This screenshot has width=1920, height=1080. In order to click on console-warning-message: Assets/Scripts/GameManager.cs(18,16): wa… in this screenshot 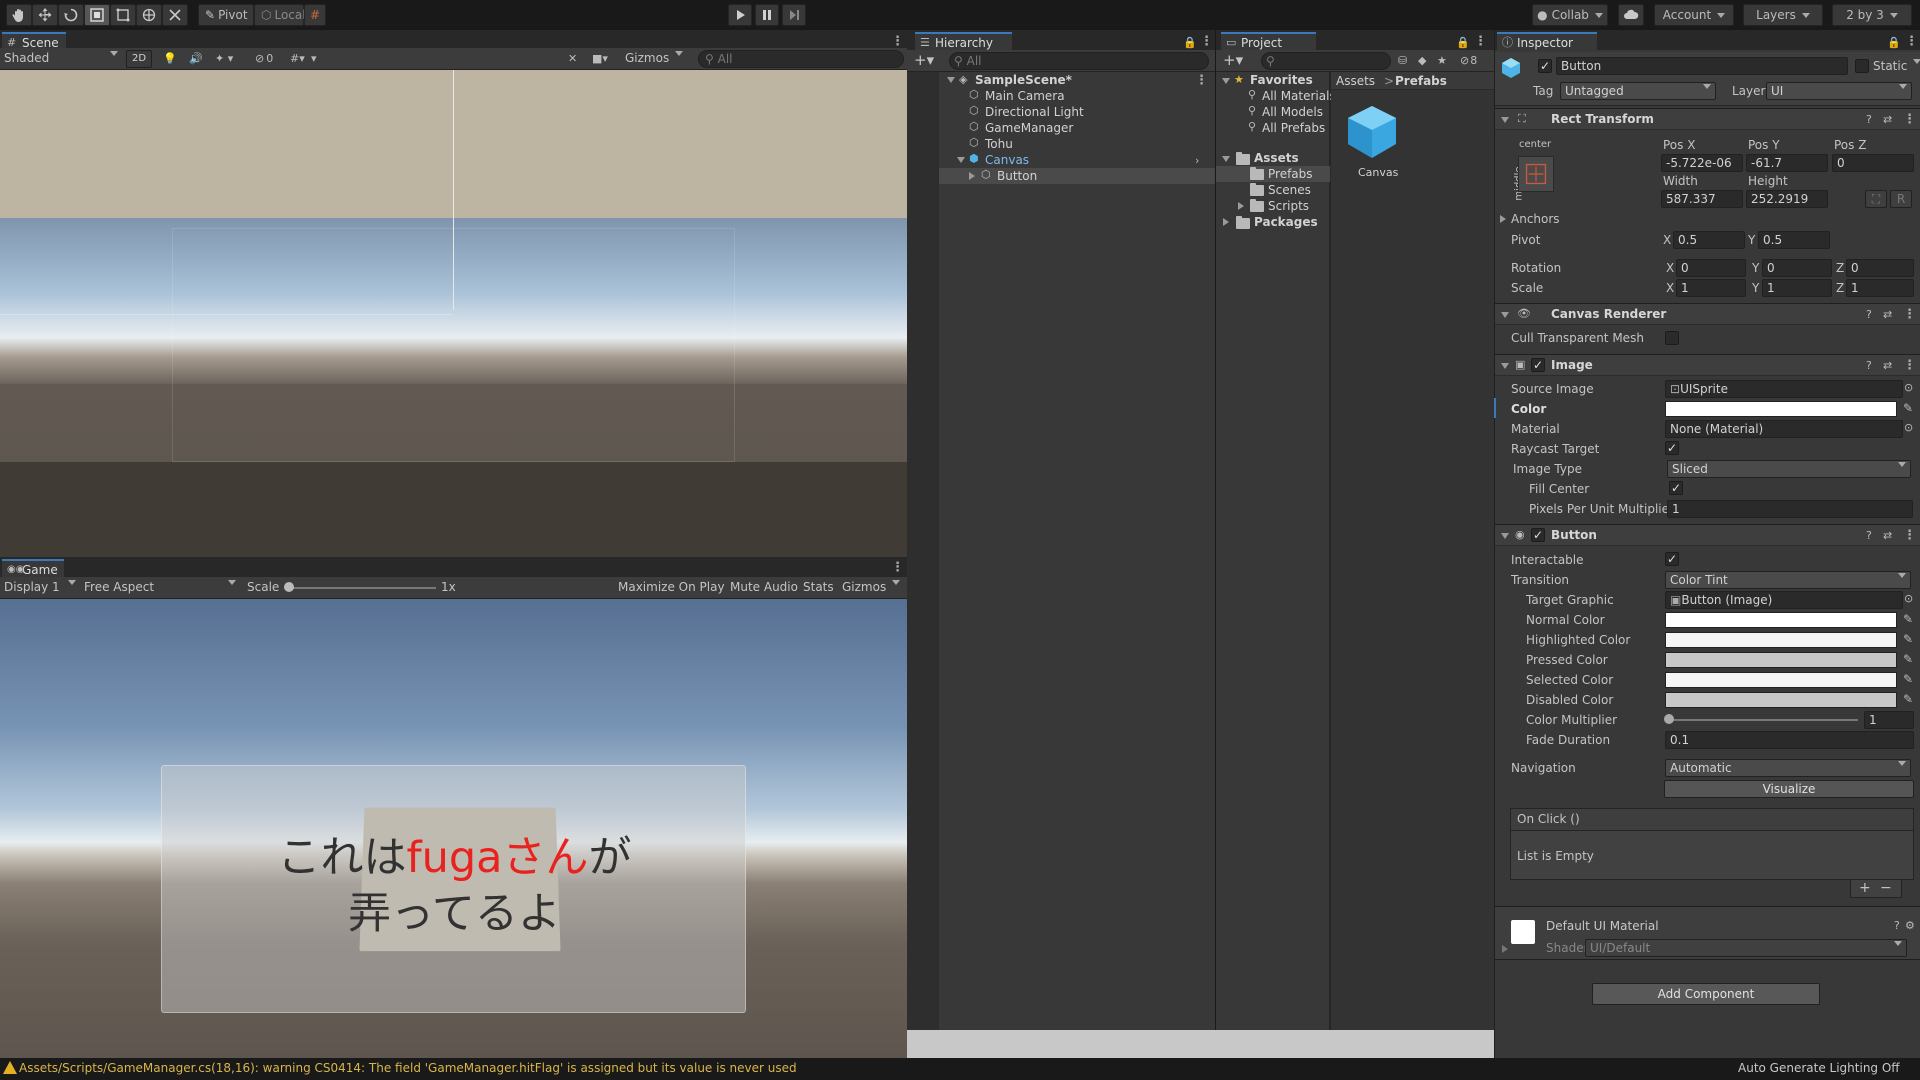, I will do `click(408, 1068)`.